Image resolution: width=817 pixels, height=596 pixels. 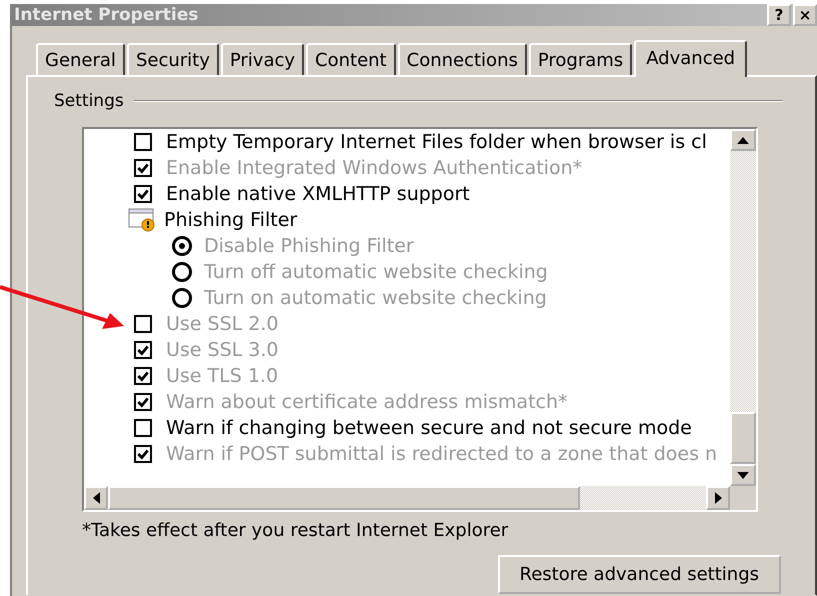 What do you see at coordinates (639, 574) in the screenshot?
I see `restore-button: Restore advanced settings` at bounding box center [639, 574].